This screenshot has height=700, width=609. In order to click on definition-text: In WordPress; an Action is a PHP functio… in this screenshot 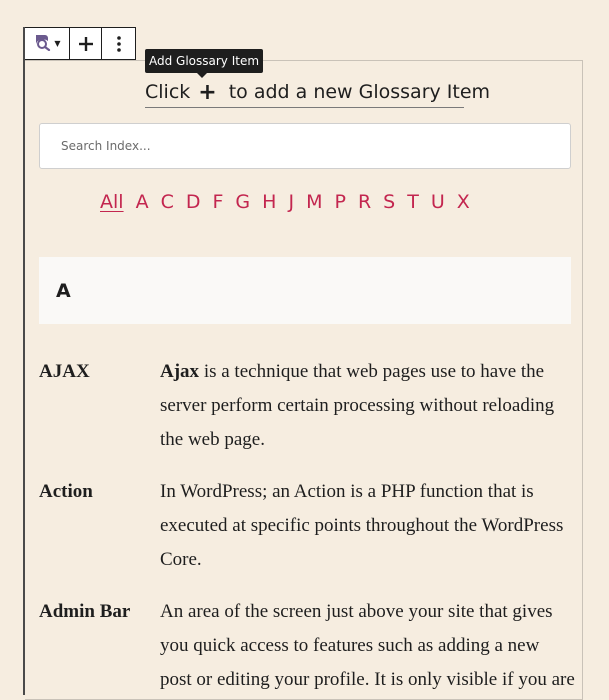, I will do `click(362, 526)`.